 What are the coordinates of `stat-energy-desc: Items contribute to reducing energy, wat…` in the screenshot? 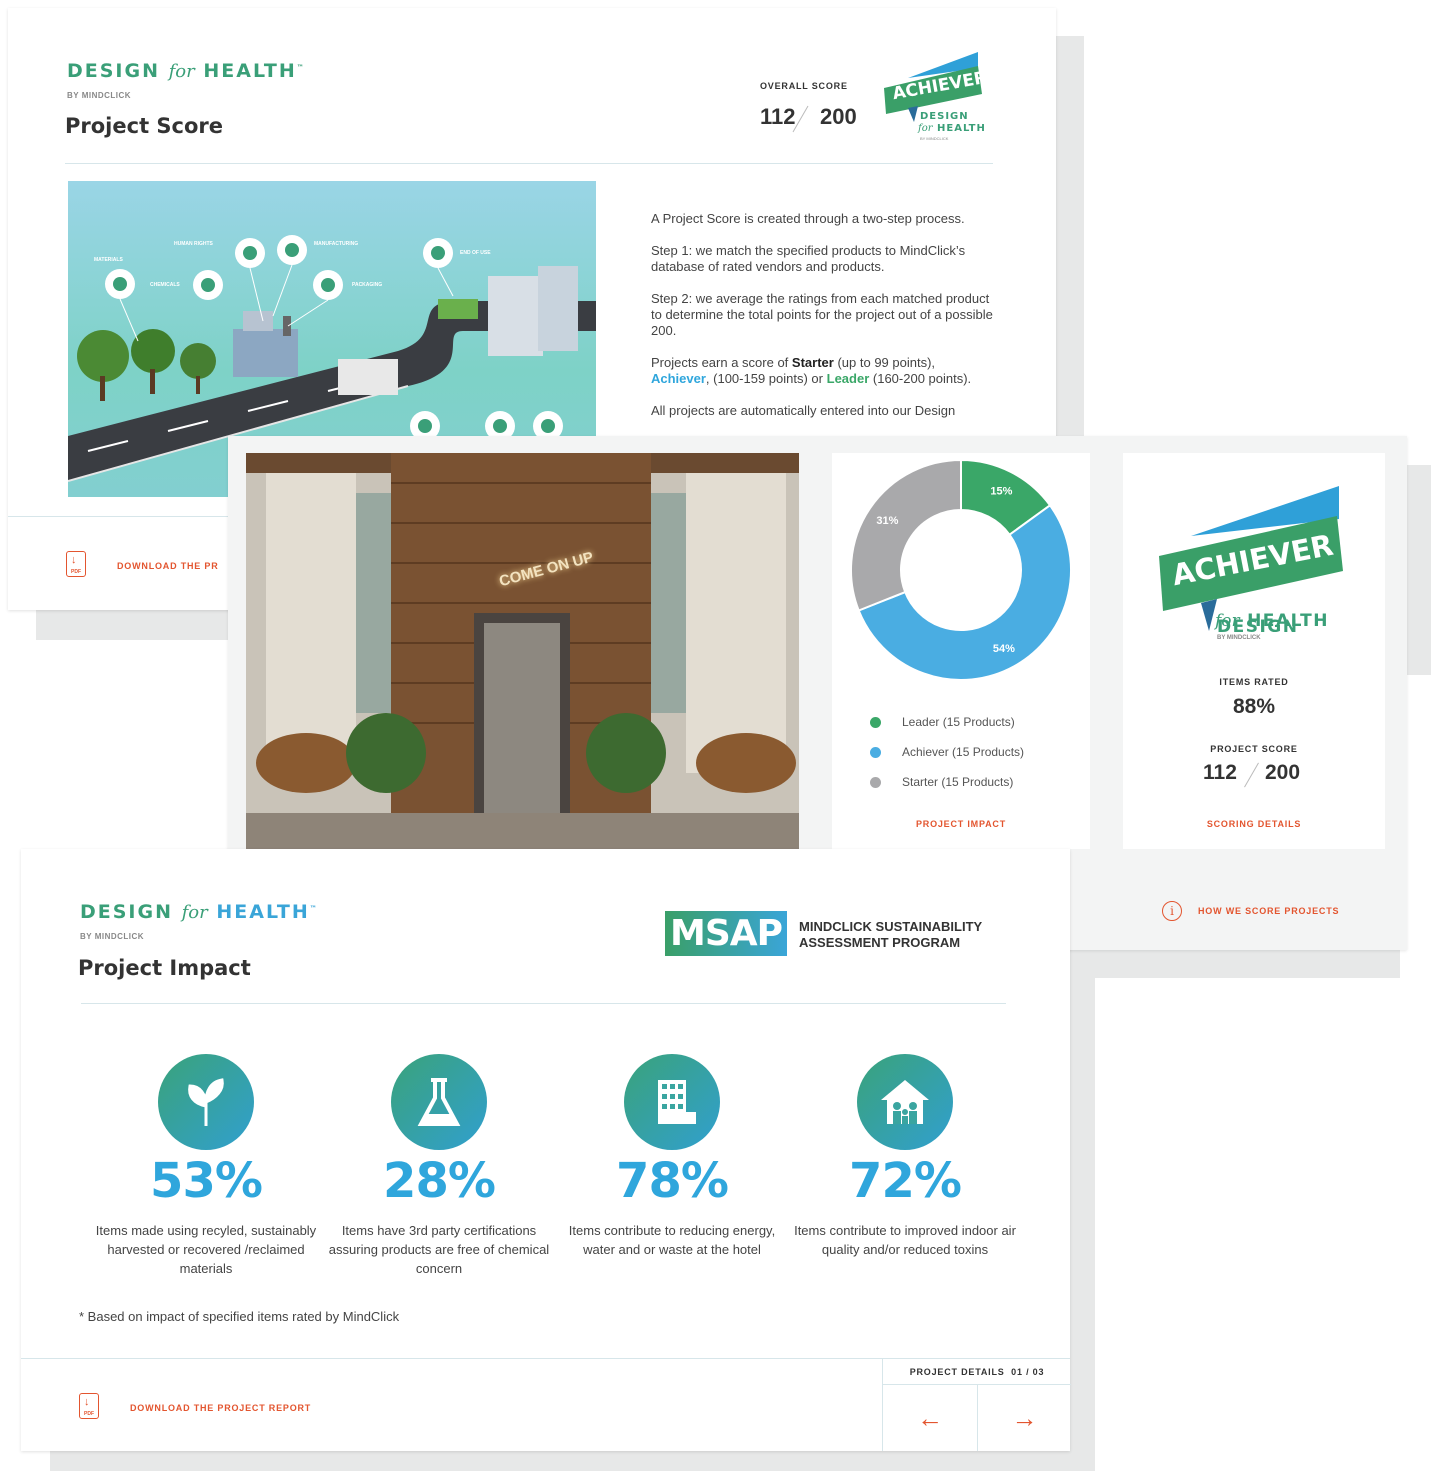 It's located at (672, 1240).